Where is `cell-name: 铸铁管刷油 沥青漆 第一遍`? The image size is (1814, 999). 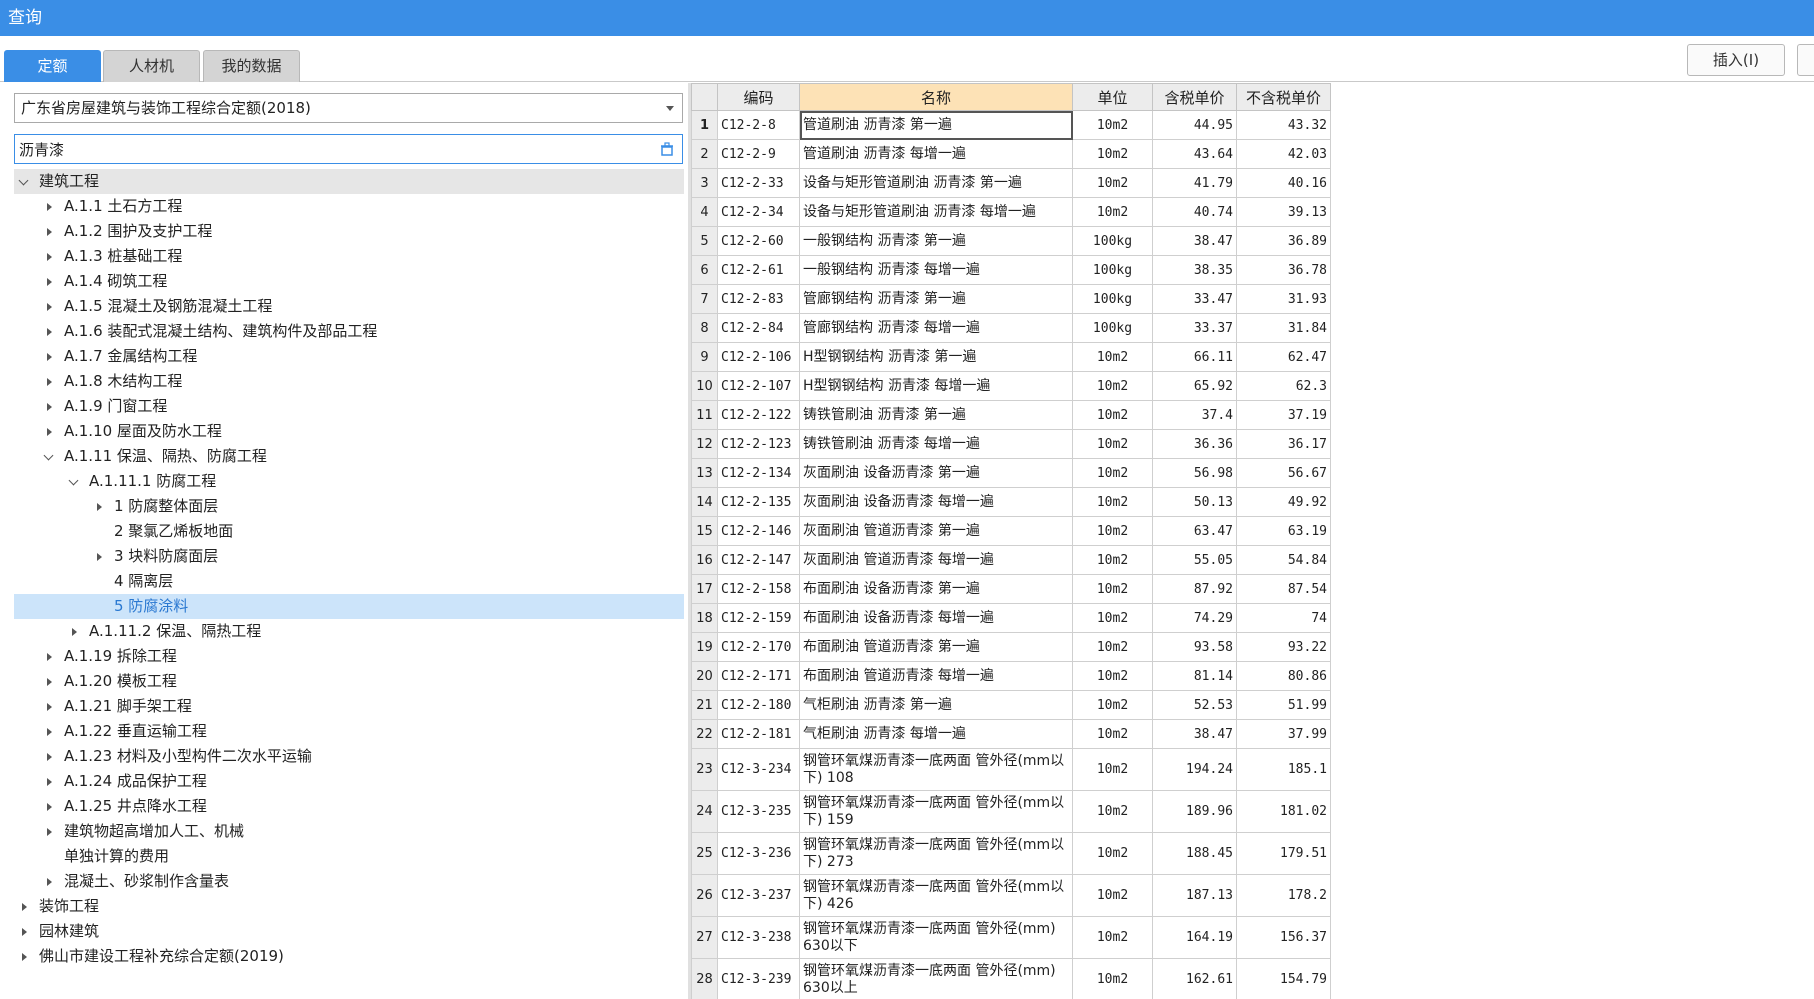
cell-name: 铸铁管刷油 沥青漆 第一遍 is located at coordinates (936, 415).